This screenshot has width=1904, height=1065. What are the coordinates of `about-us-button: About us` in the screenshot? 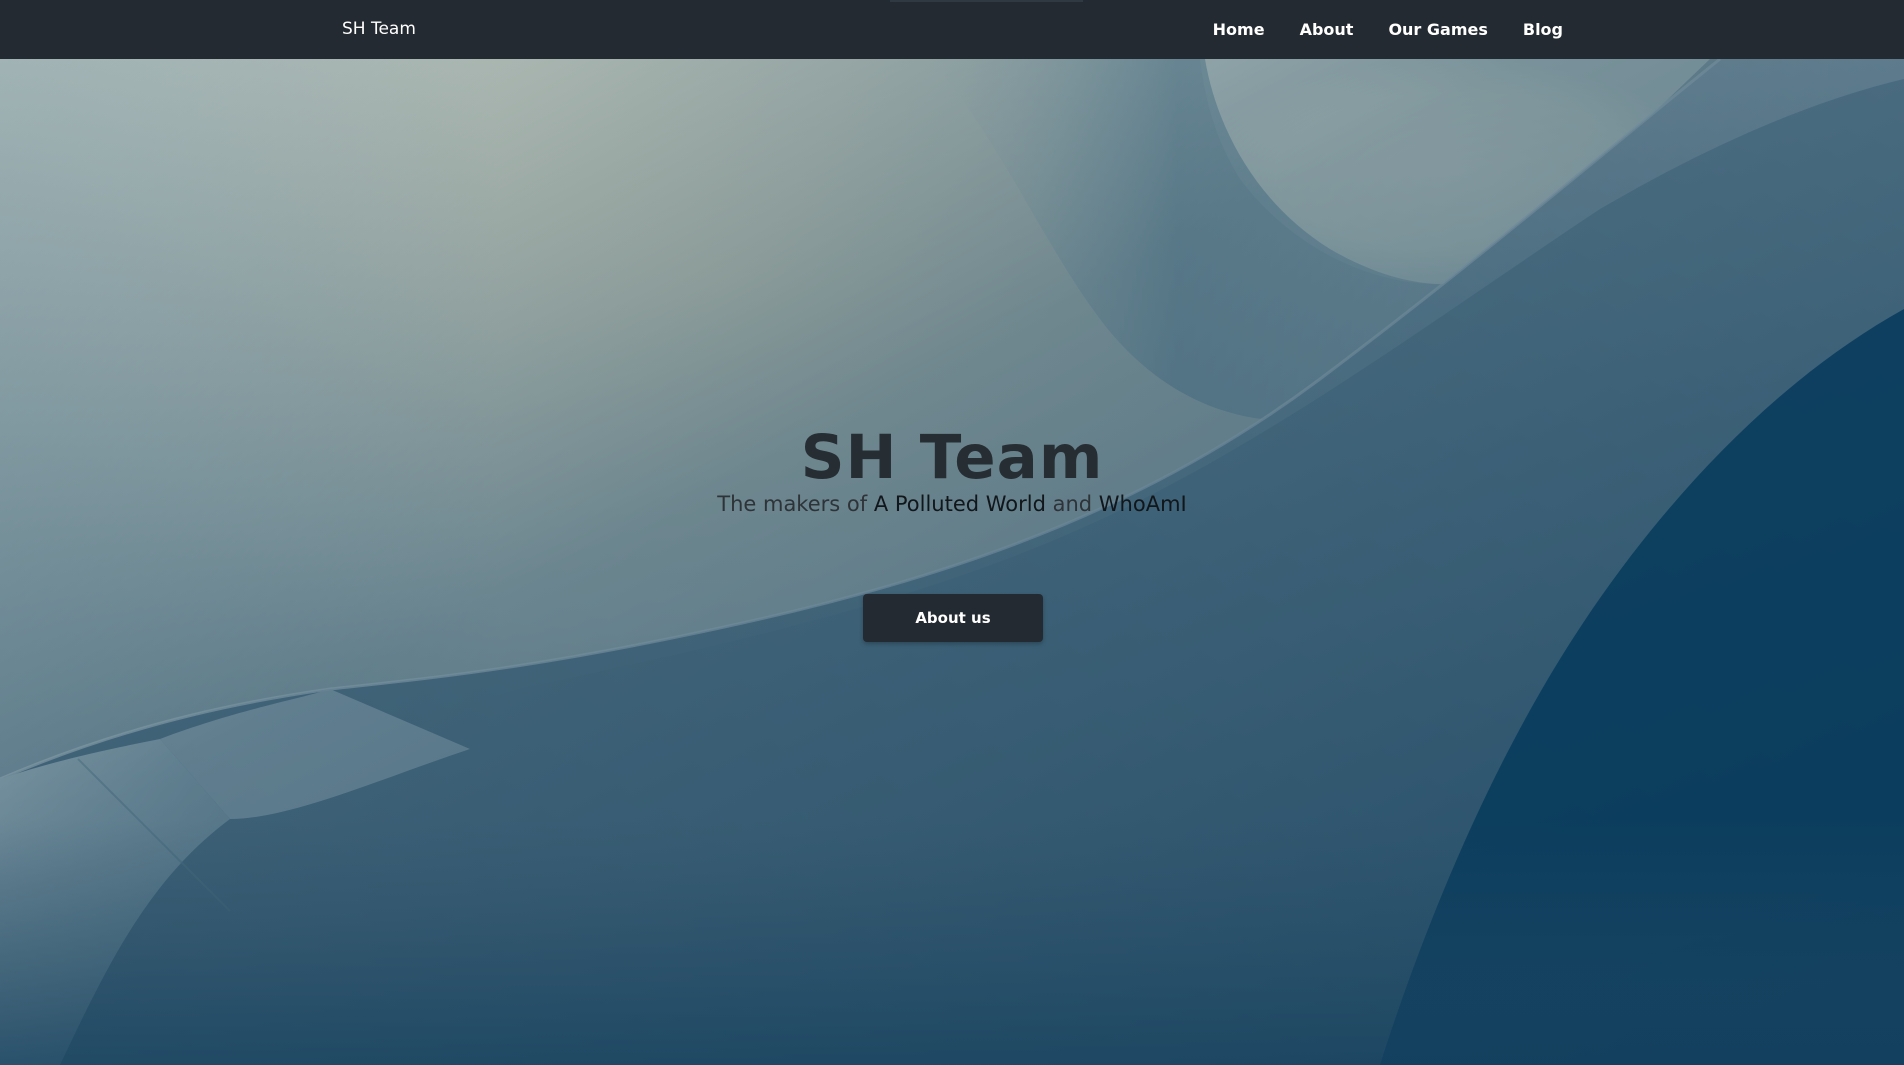 It's located at (953, 618).